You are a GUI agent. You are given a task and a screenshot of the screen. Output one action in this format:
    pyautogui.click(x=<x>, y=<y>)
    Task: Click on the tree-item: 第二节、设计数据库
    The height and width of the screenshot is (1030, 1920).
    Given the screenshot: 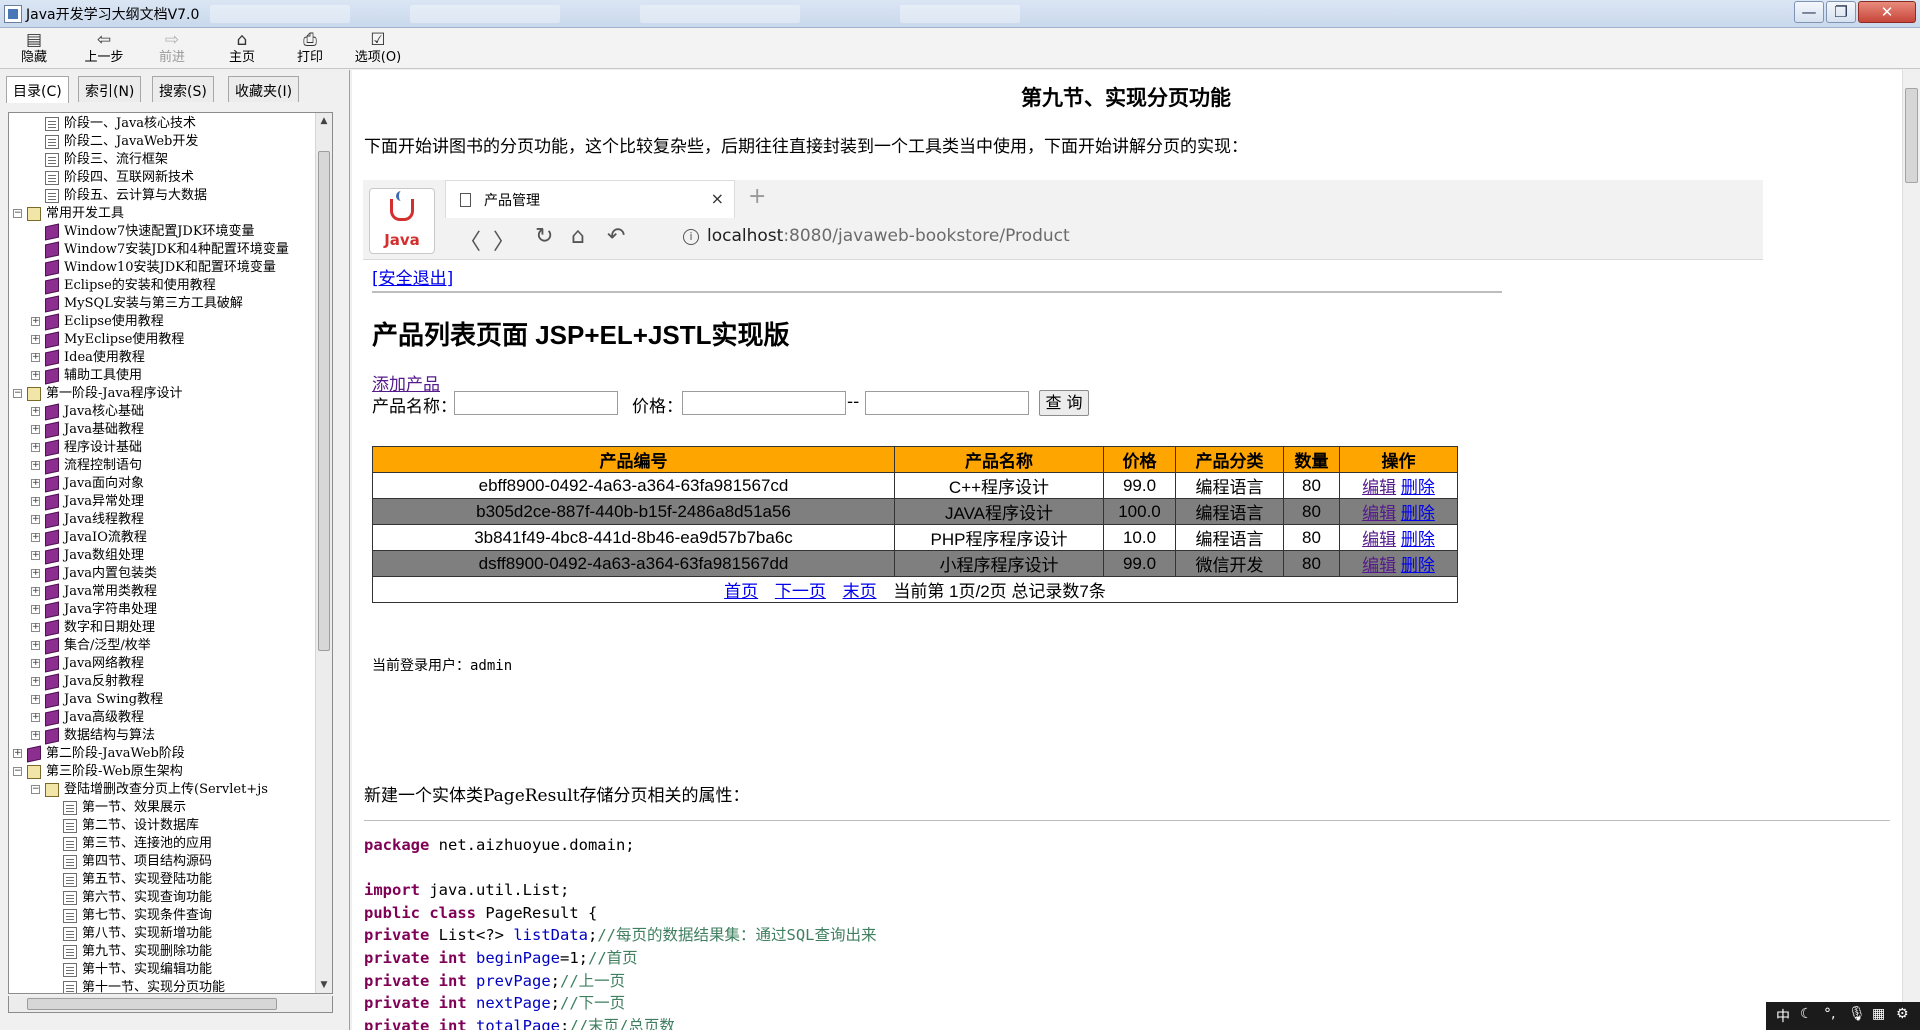 What is the action you would take?
    pyautogui.click(x=163, y=826)
    